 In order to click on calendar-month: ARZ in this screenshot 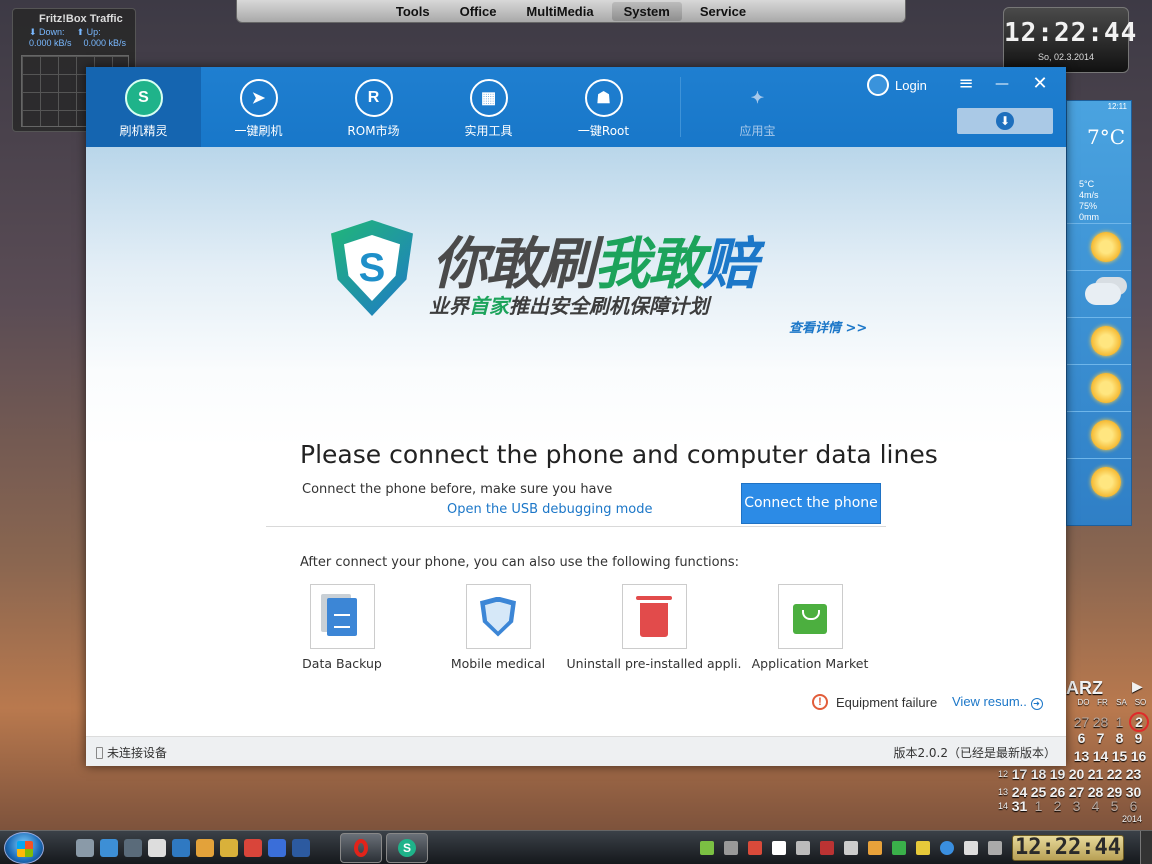, I will do `click(1084, 688)`.